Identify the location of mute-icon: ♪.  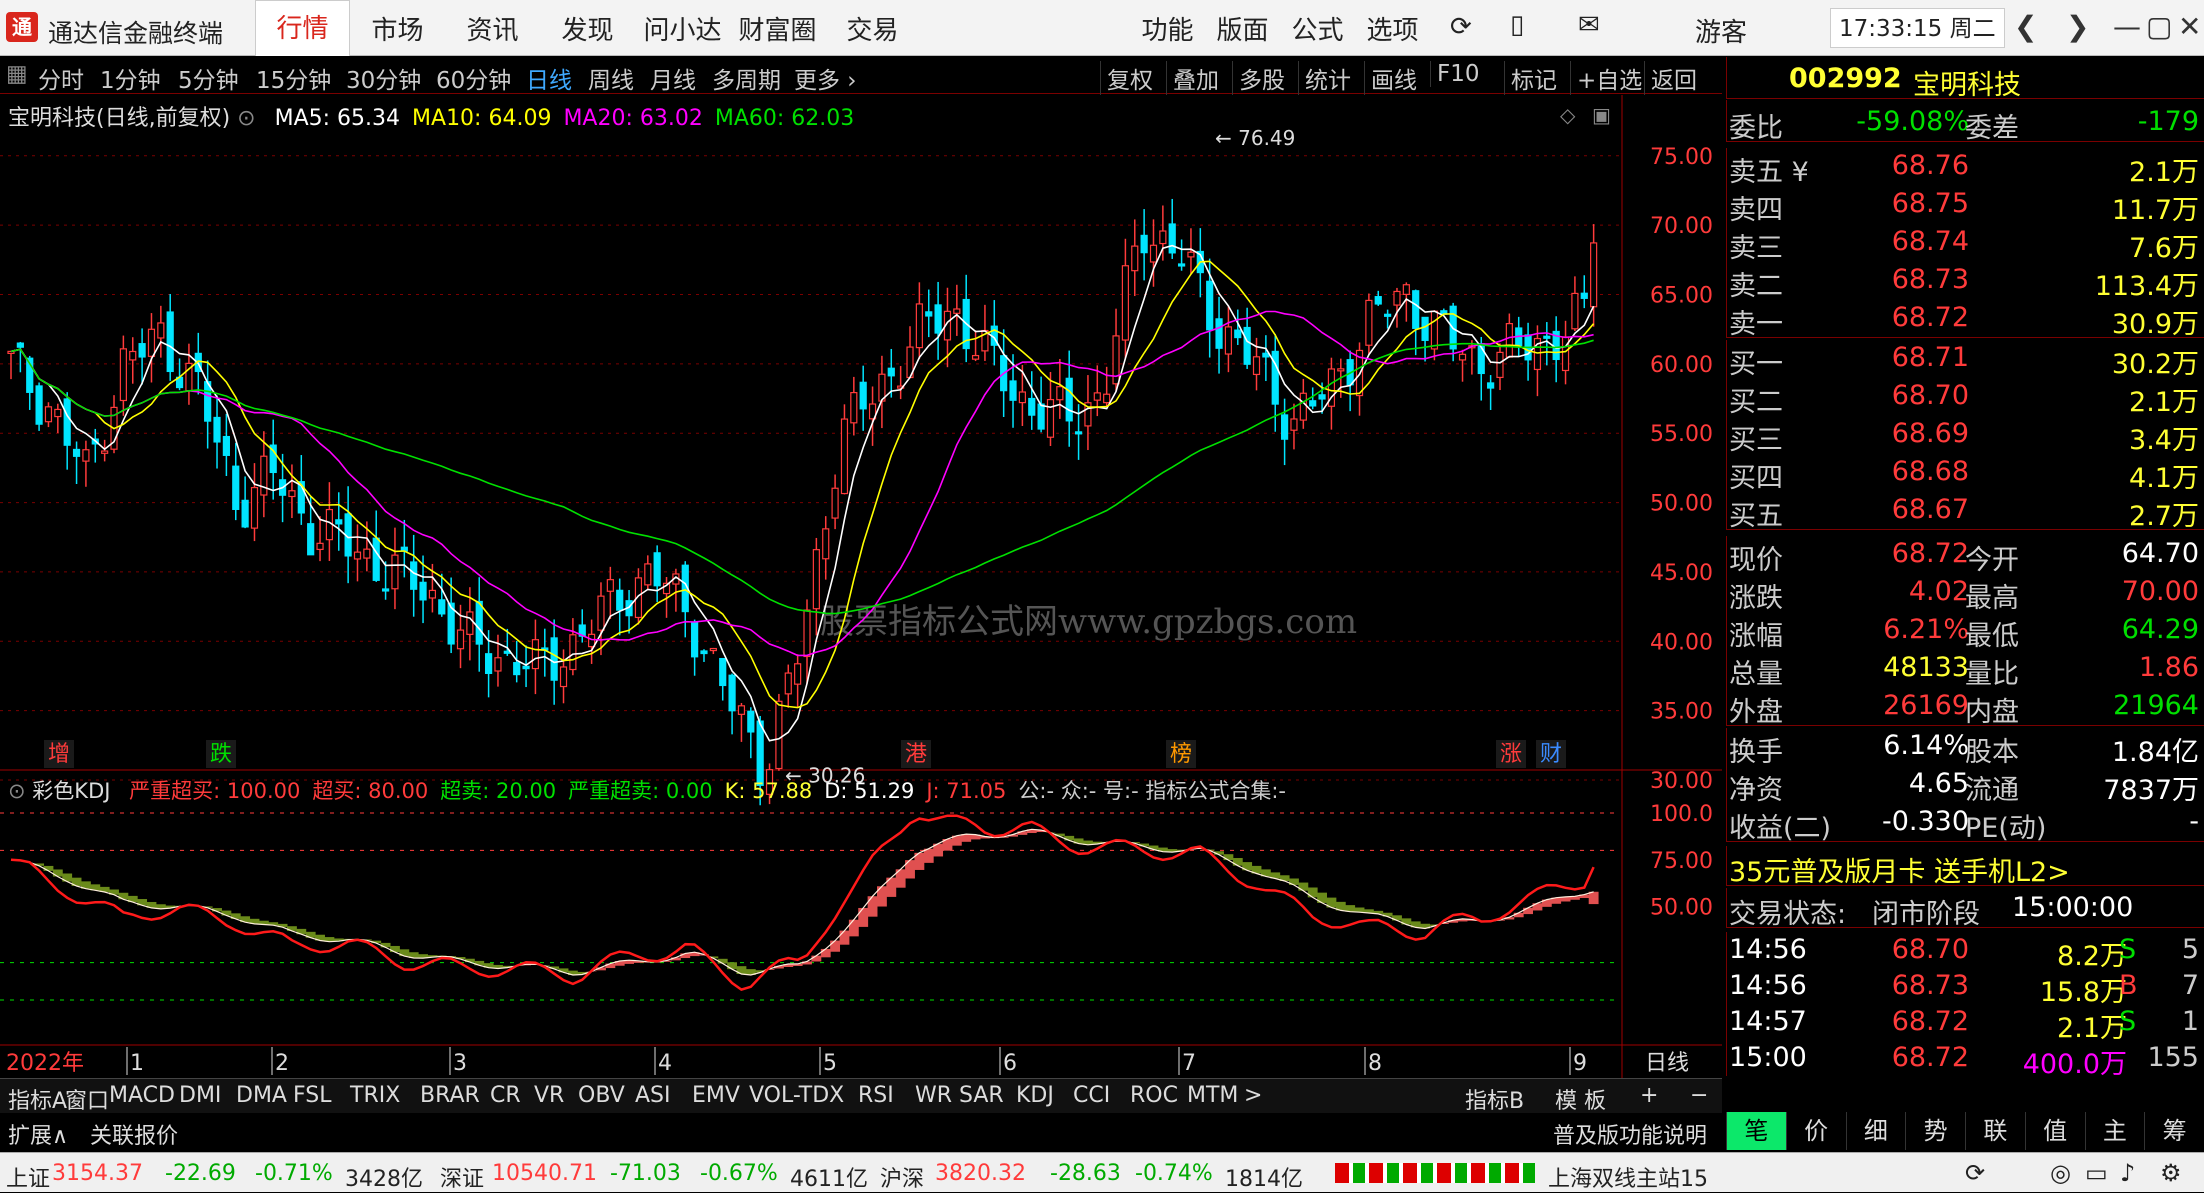
(2127, 1173).